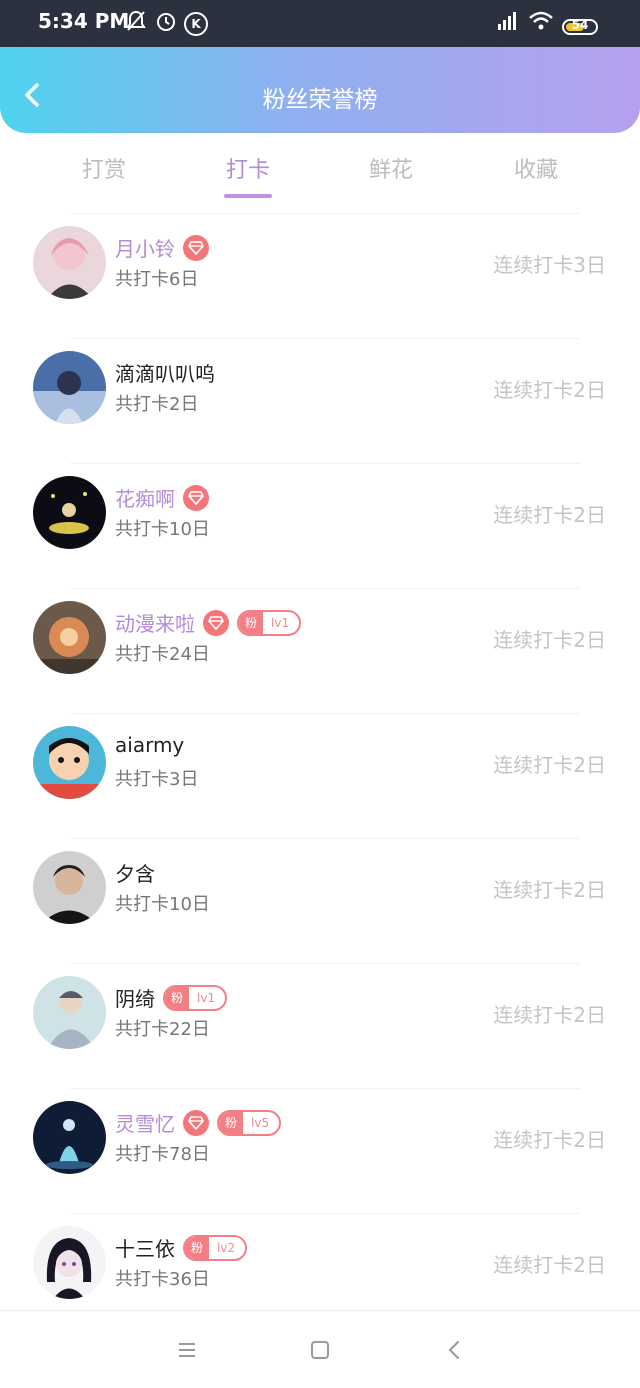  I want to click on tab-checkin: 打卡, so click(248, 168).